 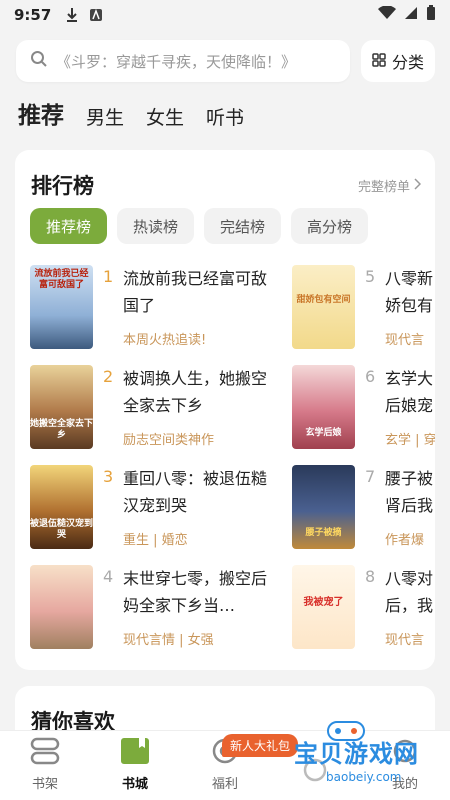 What do you see at coordinates (330, 226) in the screenshot?
I see `ranking-tab-top-rated: 高分榜` at bounding box center [330, 226].